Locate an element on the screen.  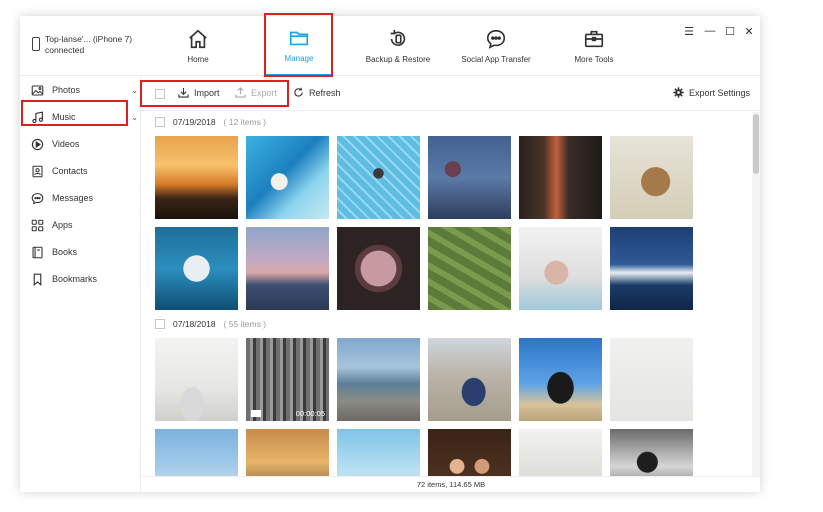
sidebar-item-books: Books is located at coordinates (84, 252).